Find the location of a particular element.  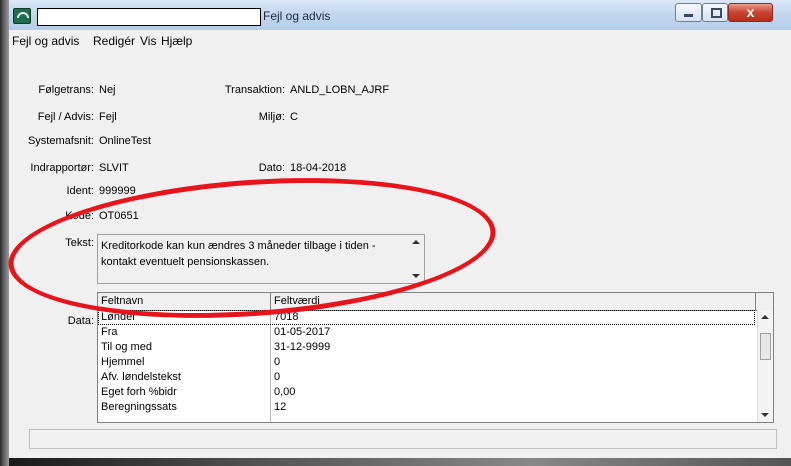

cell-feltnavn: Hjemmel is located at coordinates (123, 362).